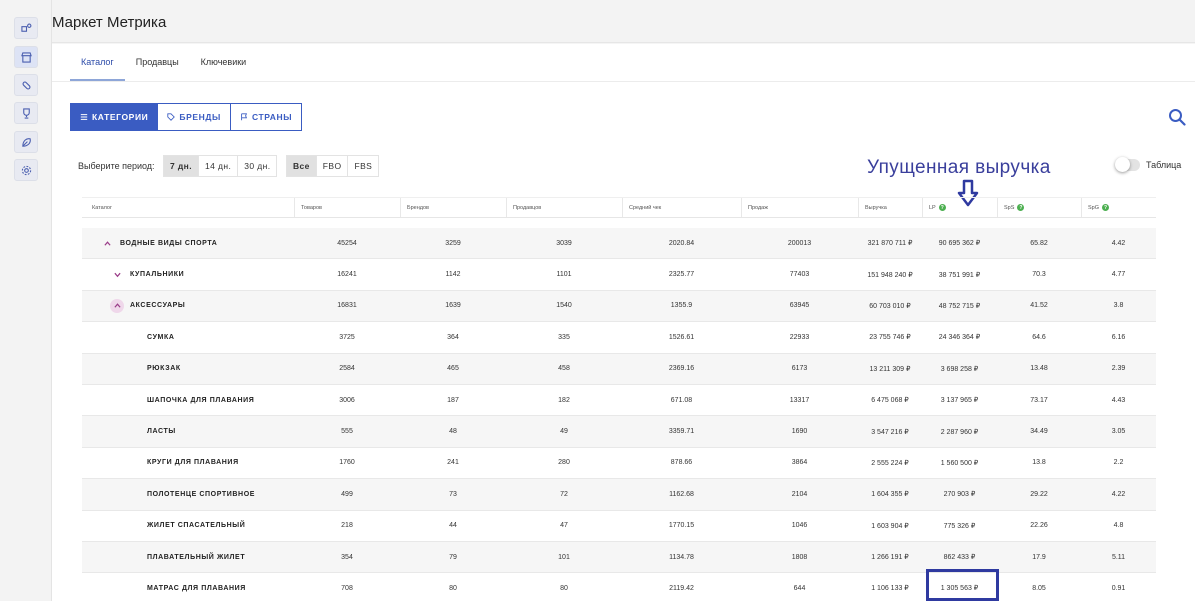 This screenshot has height=601, width=1195. Describe the element at coordinates (115, 117) in the screenshot. I see `segment-categories-button: КАТЕГОРИИ` at that location.